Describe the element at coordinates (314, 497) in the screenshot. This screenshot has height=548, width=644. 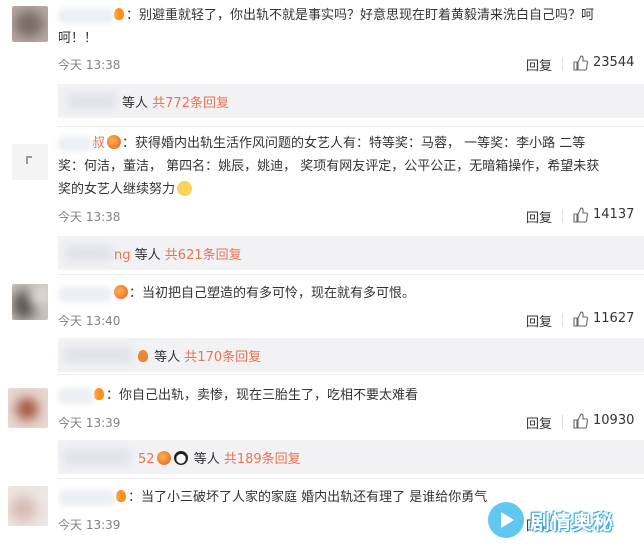
I see `comment-text-line1: 当了小三破坏了人家的家庭 婚内出轨还有理了 是谁给你勇气` at that location.